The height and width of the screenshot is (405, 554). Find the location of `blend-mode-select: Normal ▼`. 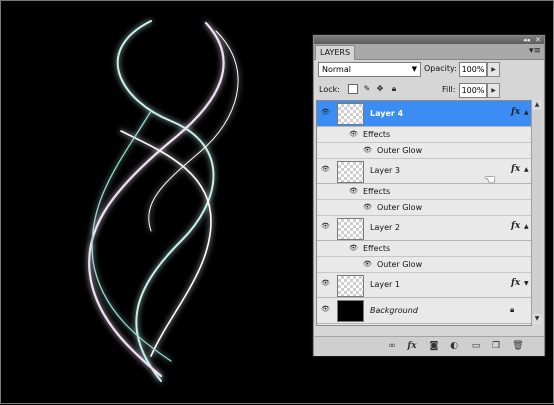

blend-mode-select: Normal ▼ is located at coordinates (369, 69).